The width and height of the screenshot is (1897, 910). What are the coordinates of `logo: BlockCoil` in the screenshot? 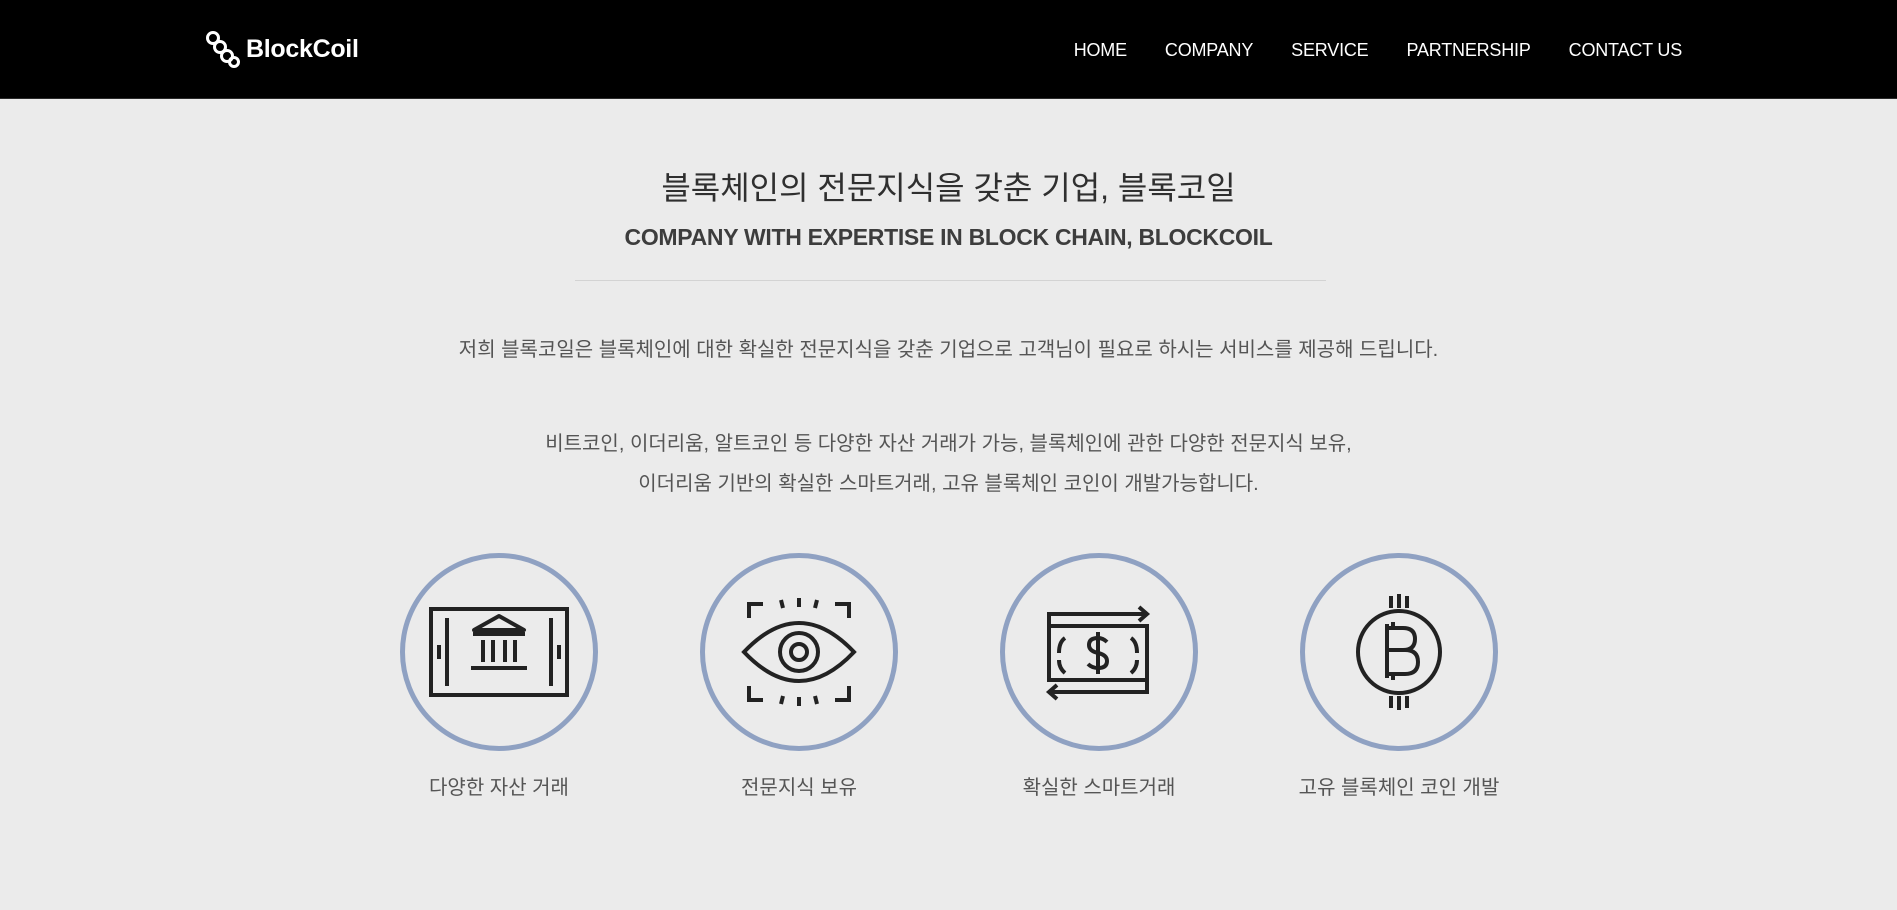 It's located at (281, 49).